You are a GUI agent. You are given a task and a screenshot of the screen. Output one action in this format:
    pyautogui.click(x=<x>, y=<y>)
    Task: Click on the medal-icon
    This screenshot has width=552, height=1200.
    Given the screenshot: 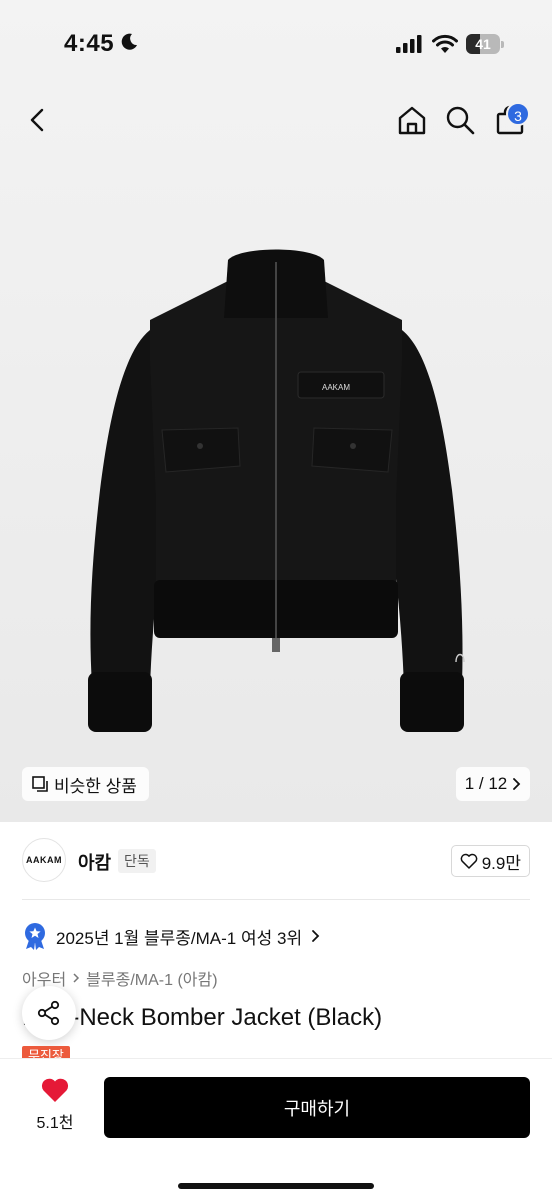 What is the action you would take?
    pyautogui.click(x=35, y=936)
    